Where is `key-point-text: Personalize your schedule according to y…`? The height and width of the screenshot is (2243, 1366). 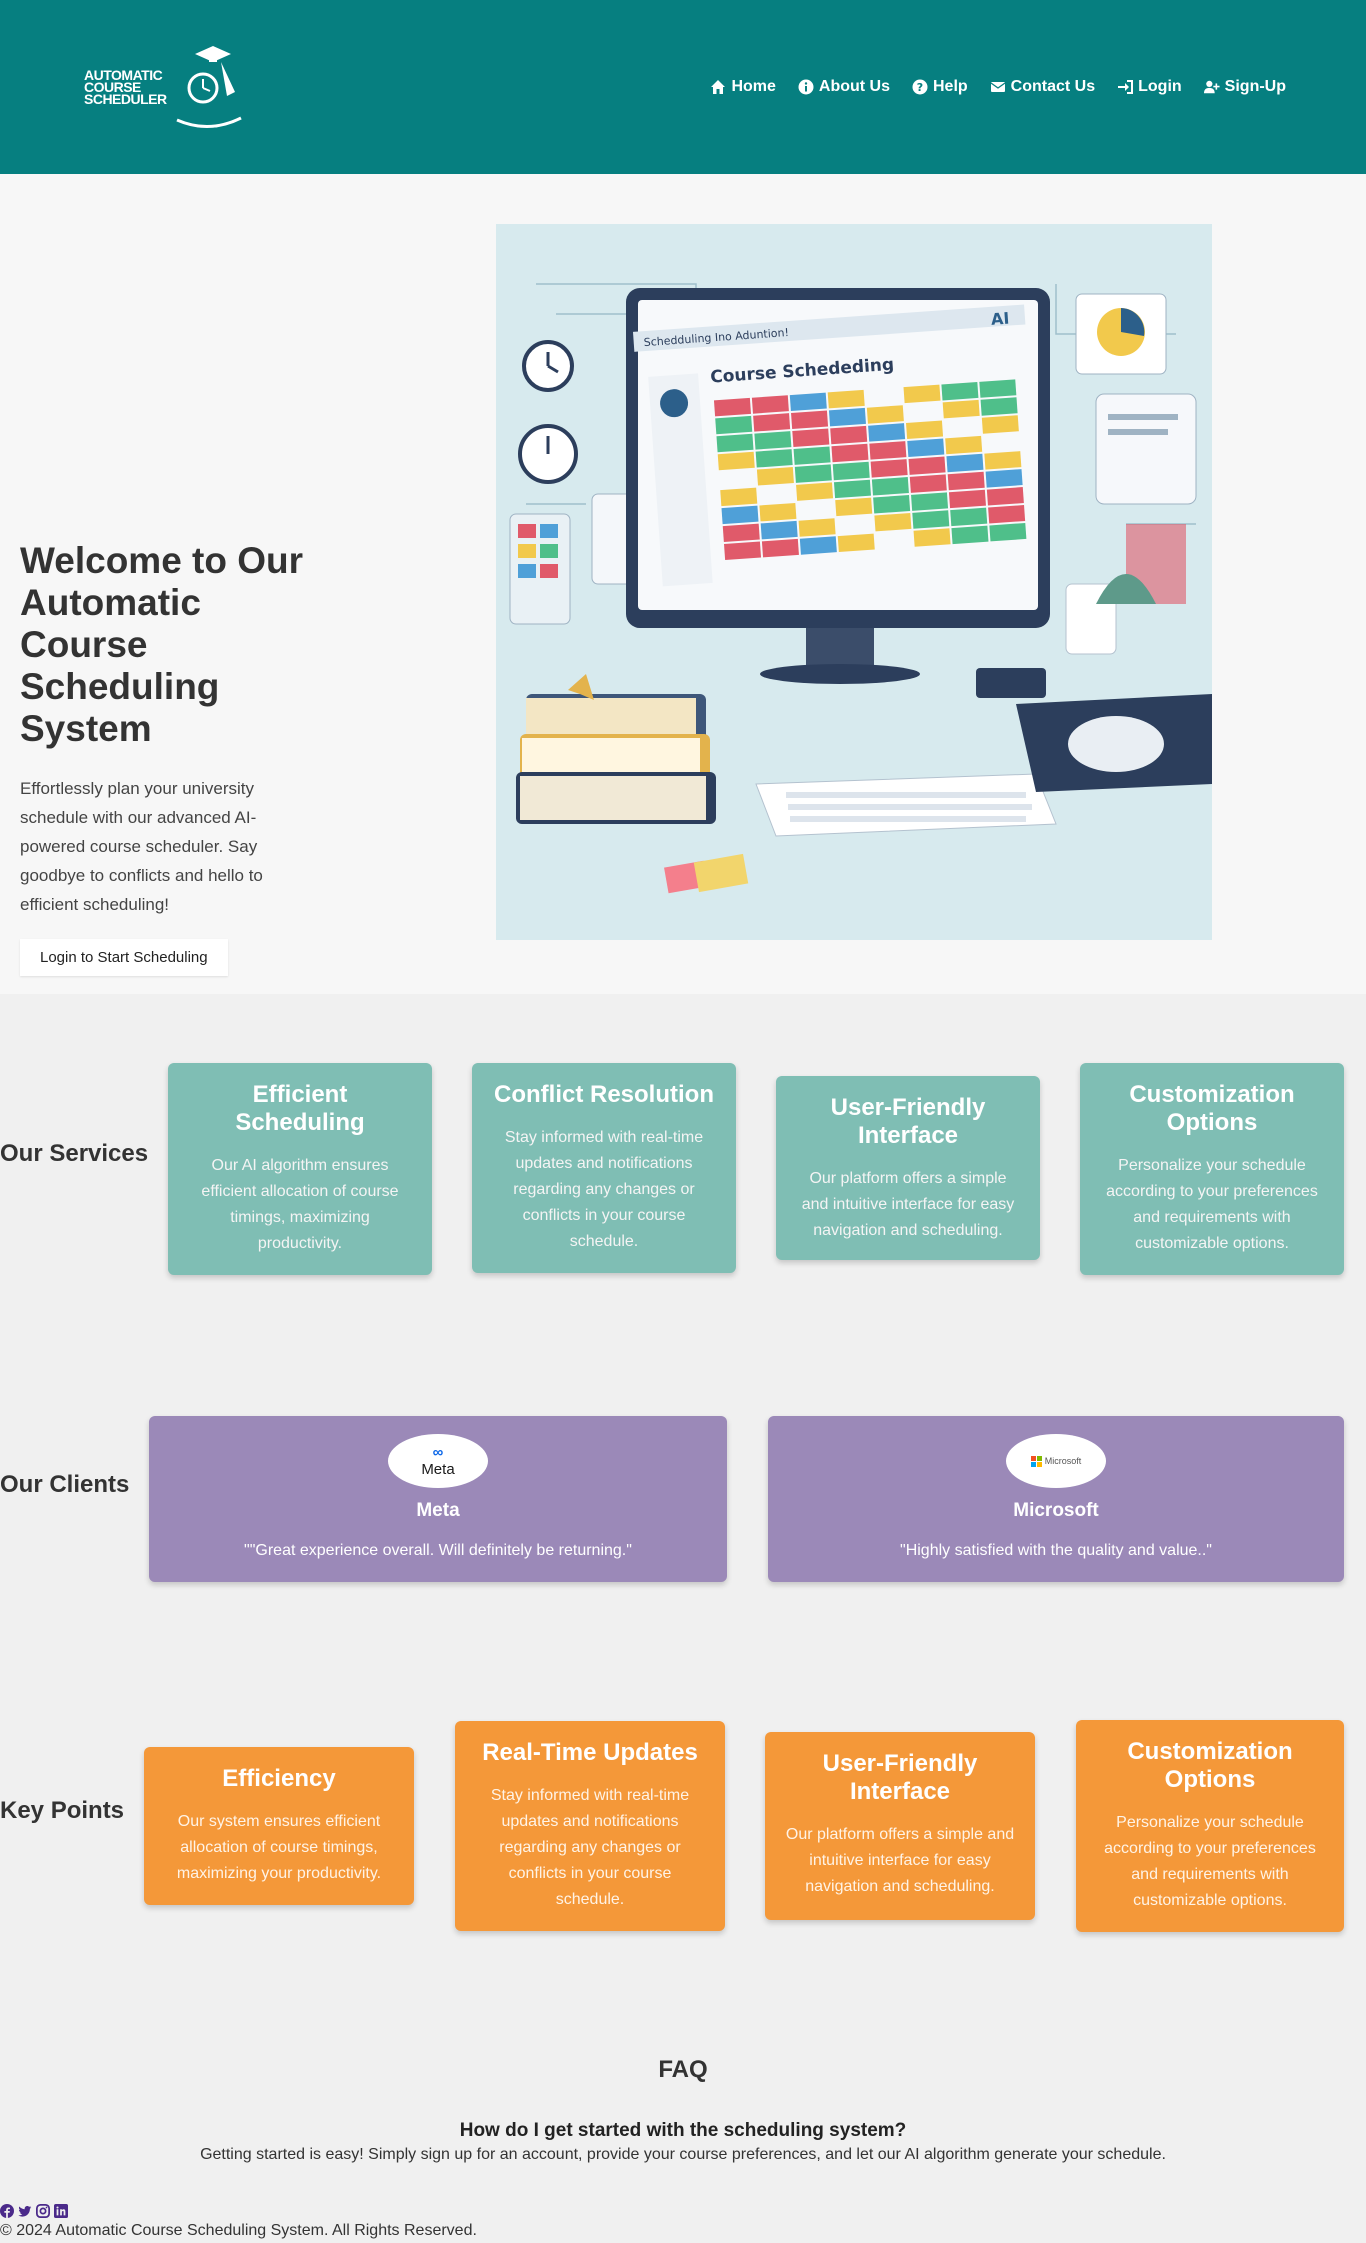
key-point-text: Personalize your schedule according to y… is located at coordinates (1210, 1861).